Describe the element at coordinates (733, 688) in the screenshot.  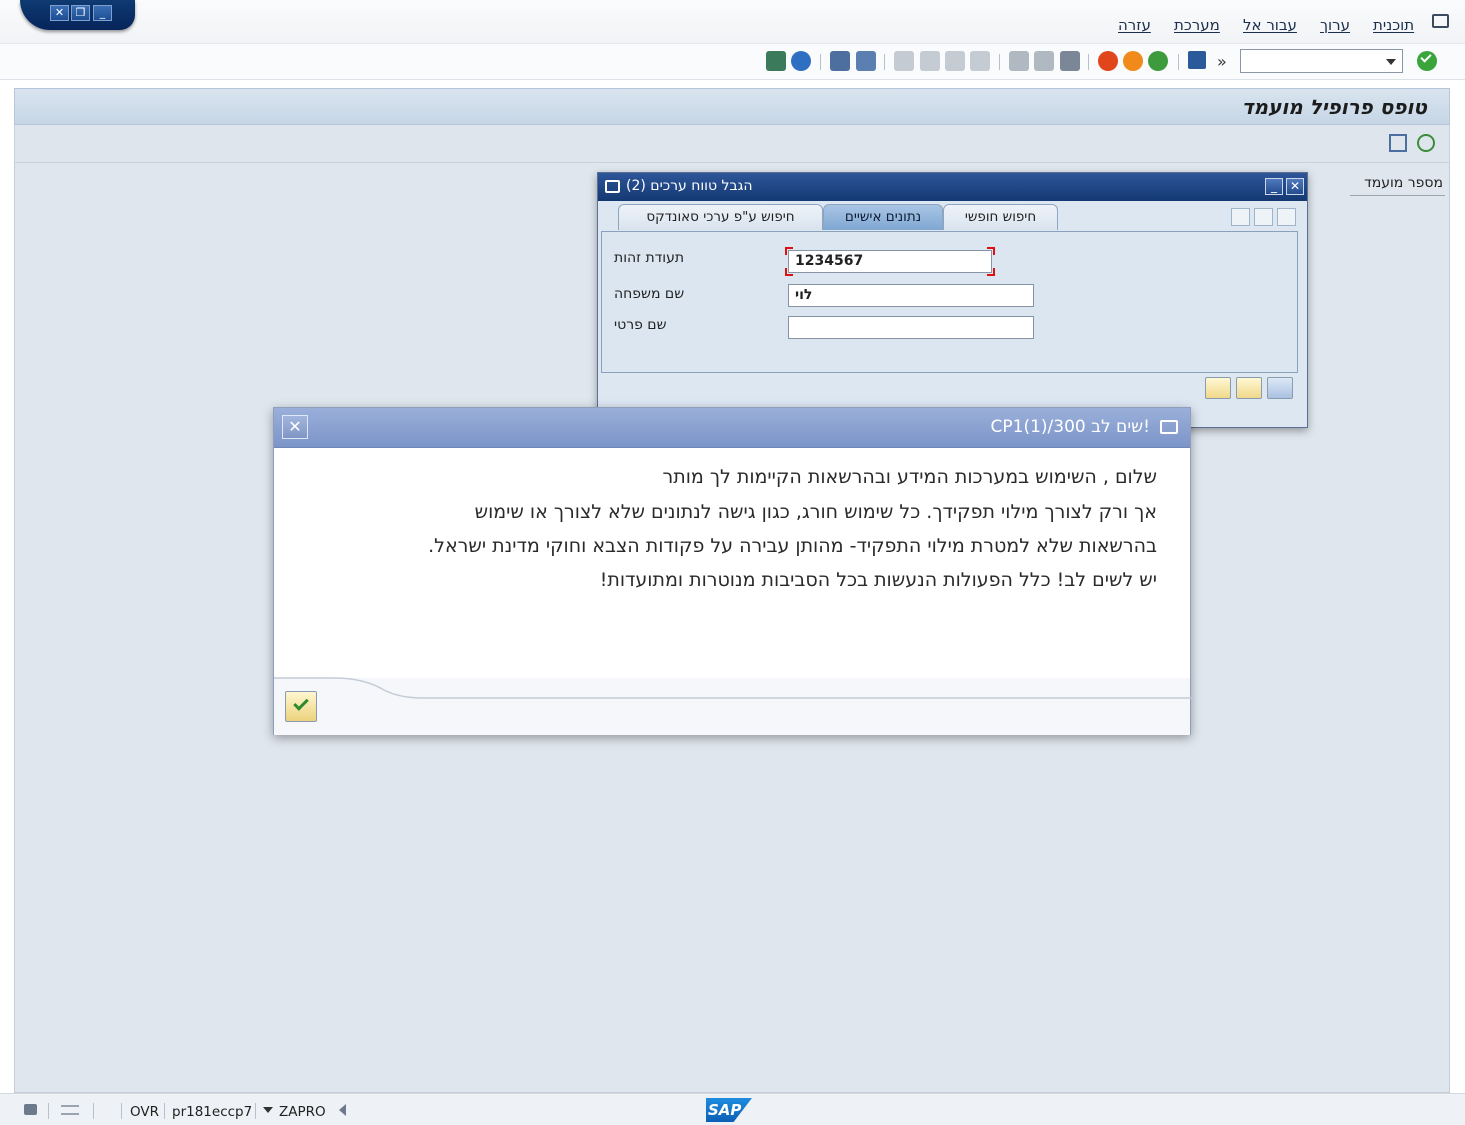
I see `footer-divider` at that location.